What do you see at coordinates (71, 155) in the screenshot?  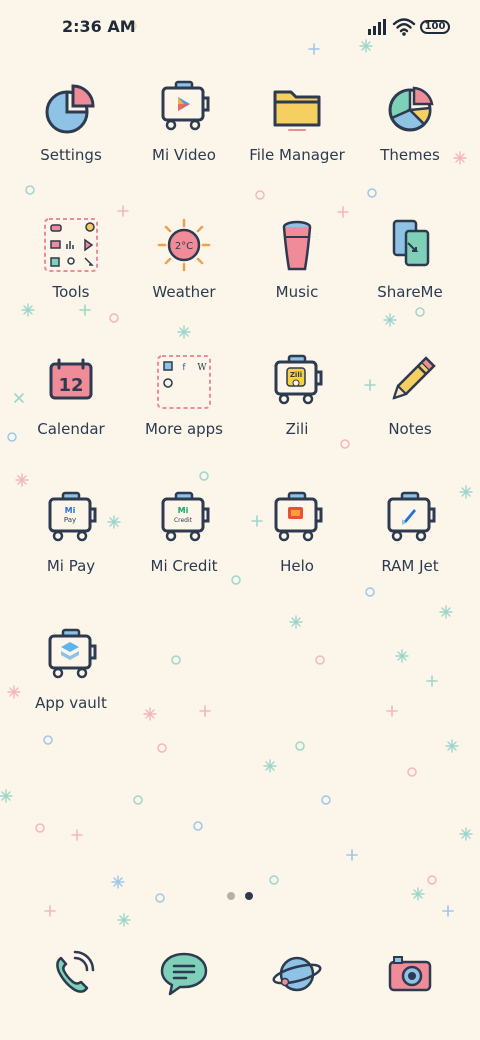 I see `app-label: Settings` at bounding box center [71, 155].